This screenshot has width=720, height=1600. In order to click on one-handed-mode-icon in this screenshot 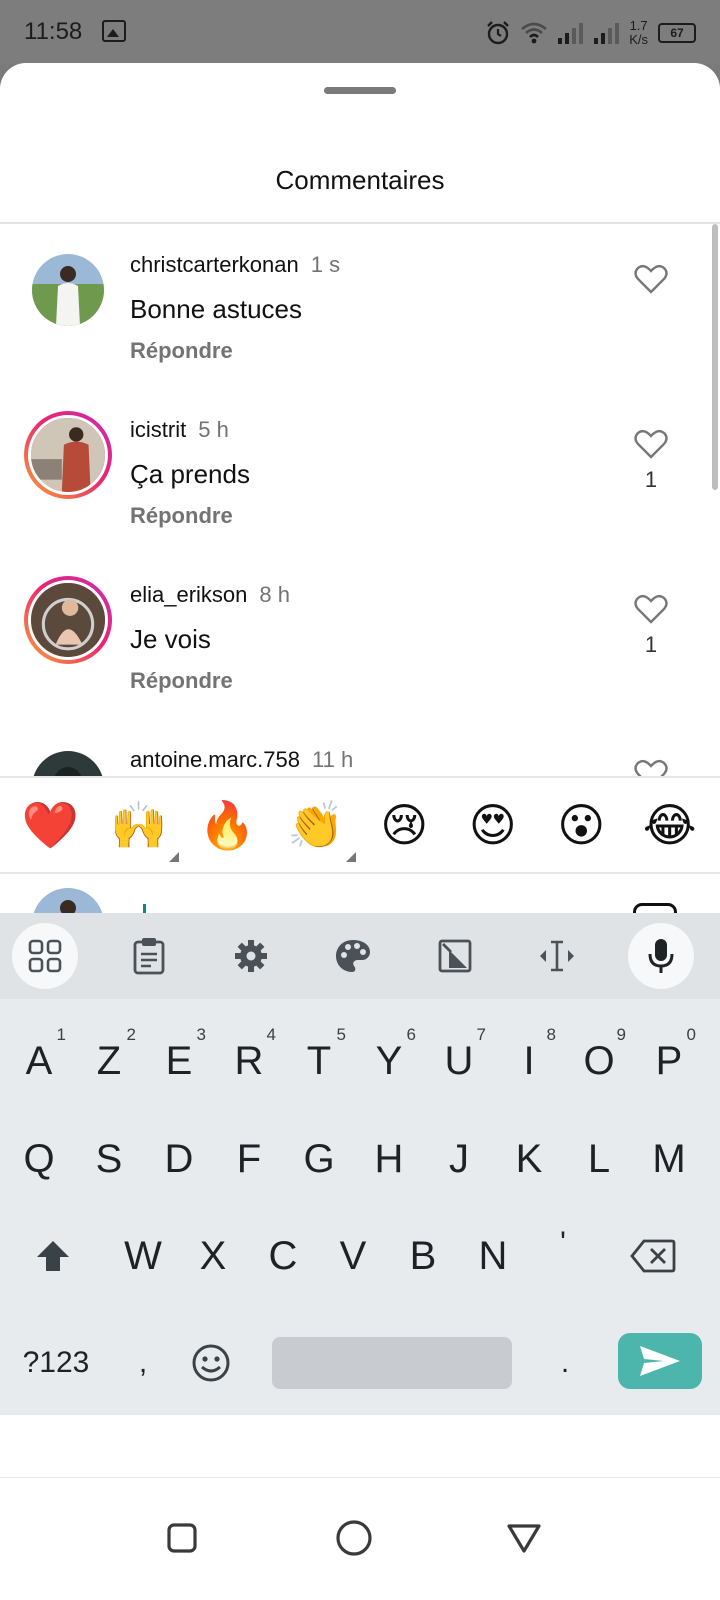, I will do `click(455, 956)`.